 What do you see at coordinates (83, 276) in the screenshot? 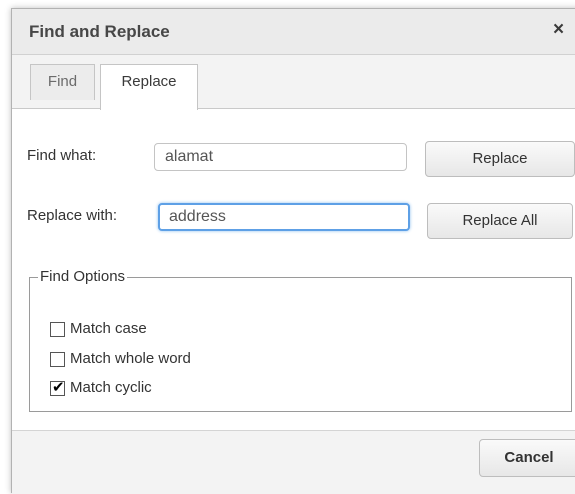
I see `find-options-legend: Find Options` at bounding box center [83, 276].